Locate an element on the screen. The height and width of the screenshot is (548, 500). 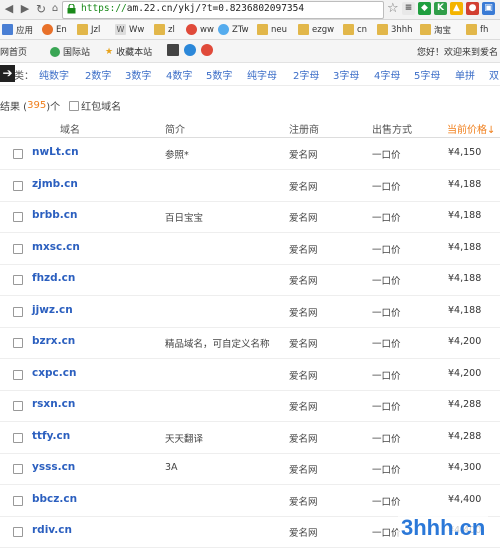
bookmark: ZTw is located at coordinates (233, 29).